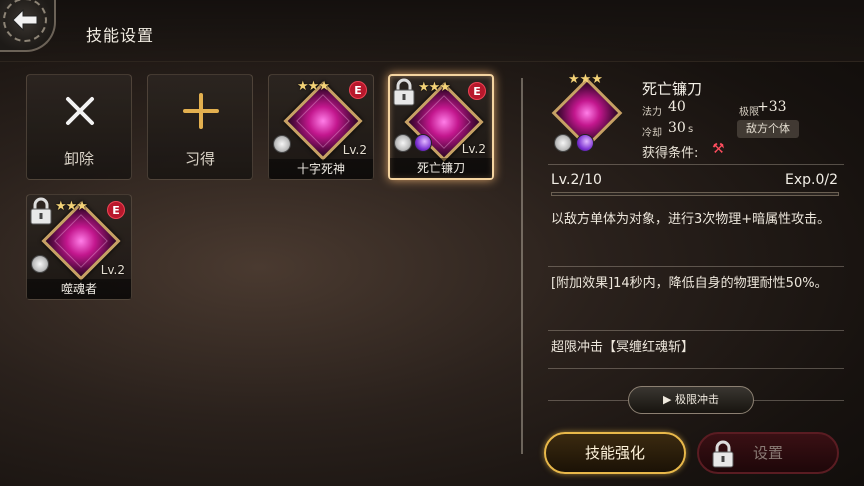 The height and width of the screenshot is (486, 864). Describe the element at coordinates (441, 168) in the screenshot. I see `skill-name: 死亡镰刀` at that location.